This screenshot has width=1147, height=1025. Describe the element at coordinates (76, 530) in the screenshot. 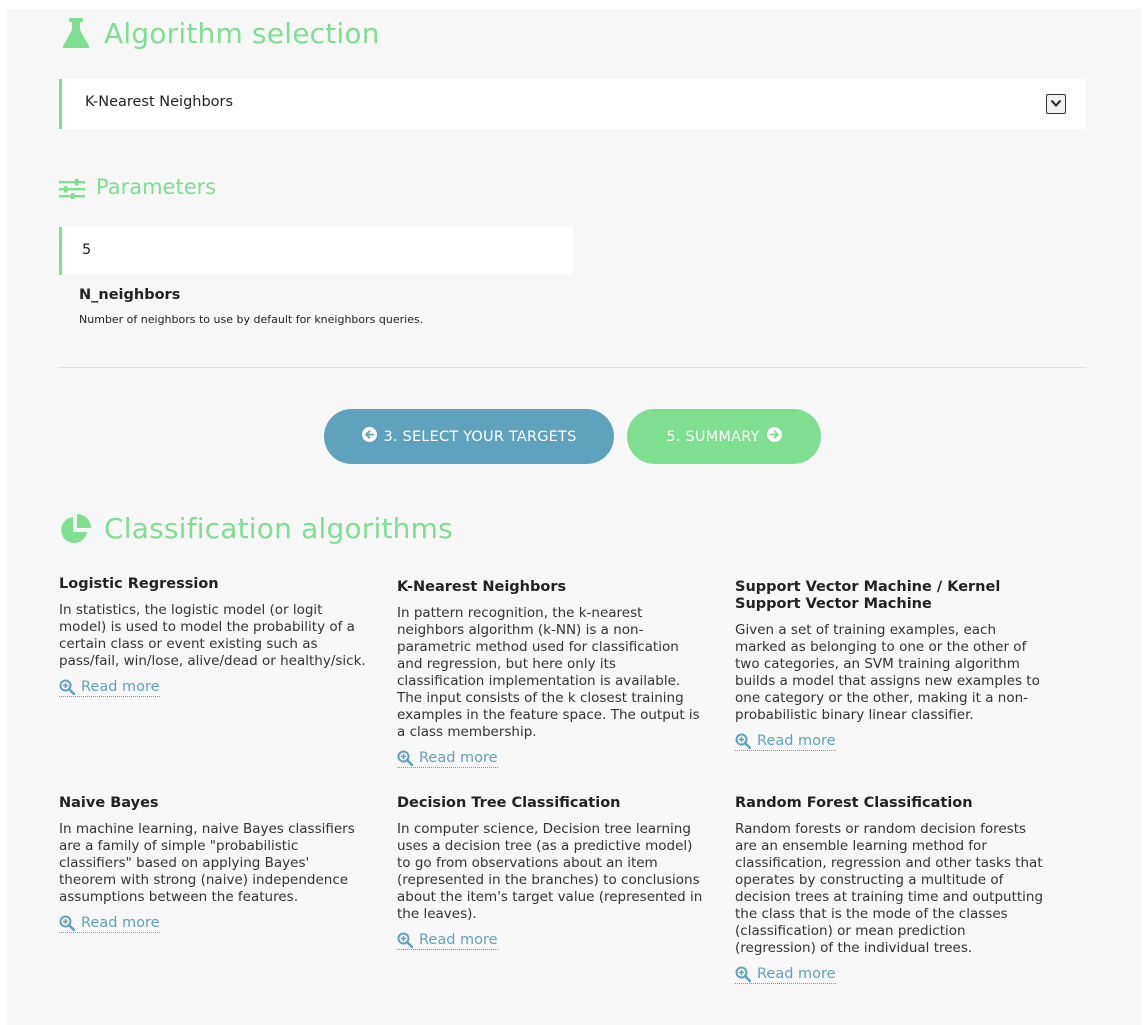

I see `pie-chart-icon` at that location.